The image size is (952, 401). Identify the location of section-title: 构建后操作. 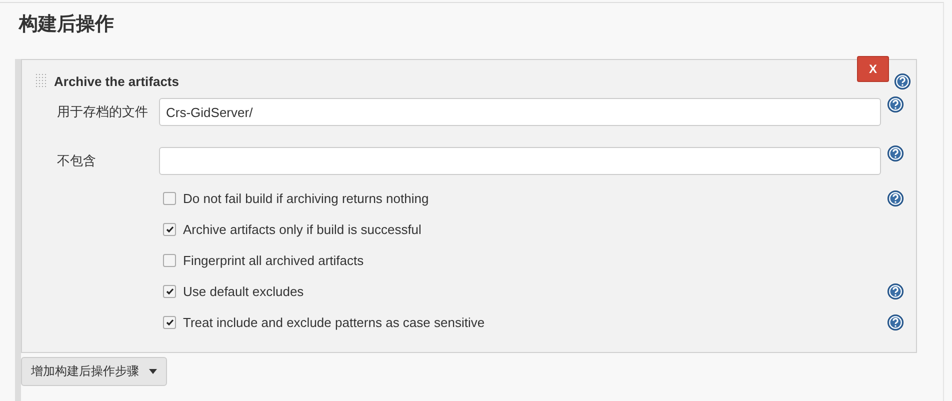
(66, 24).